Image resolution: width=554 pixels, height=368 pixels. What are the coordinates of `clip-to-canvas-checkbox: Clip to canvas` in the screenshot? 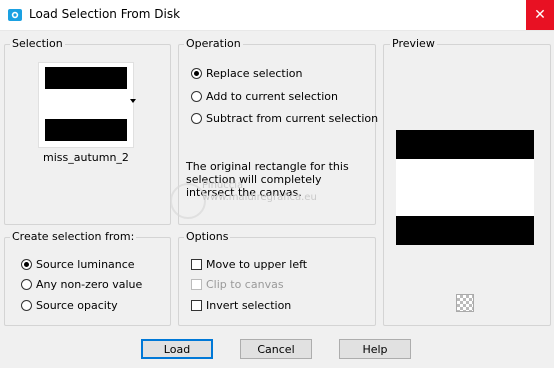 It's located at (237, 284).